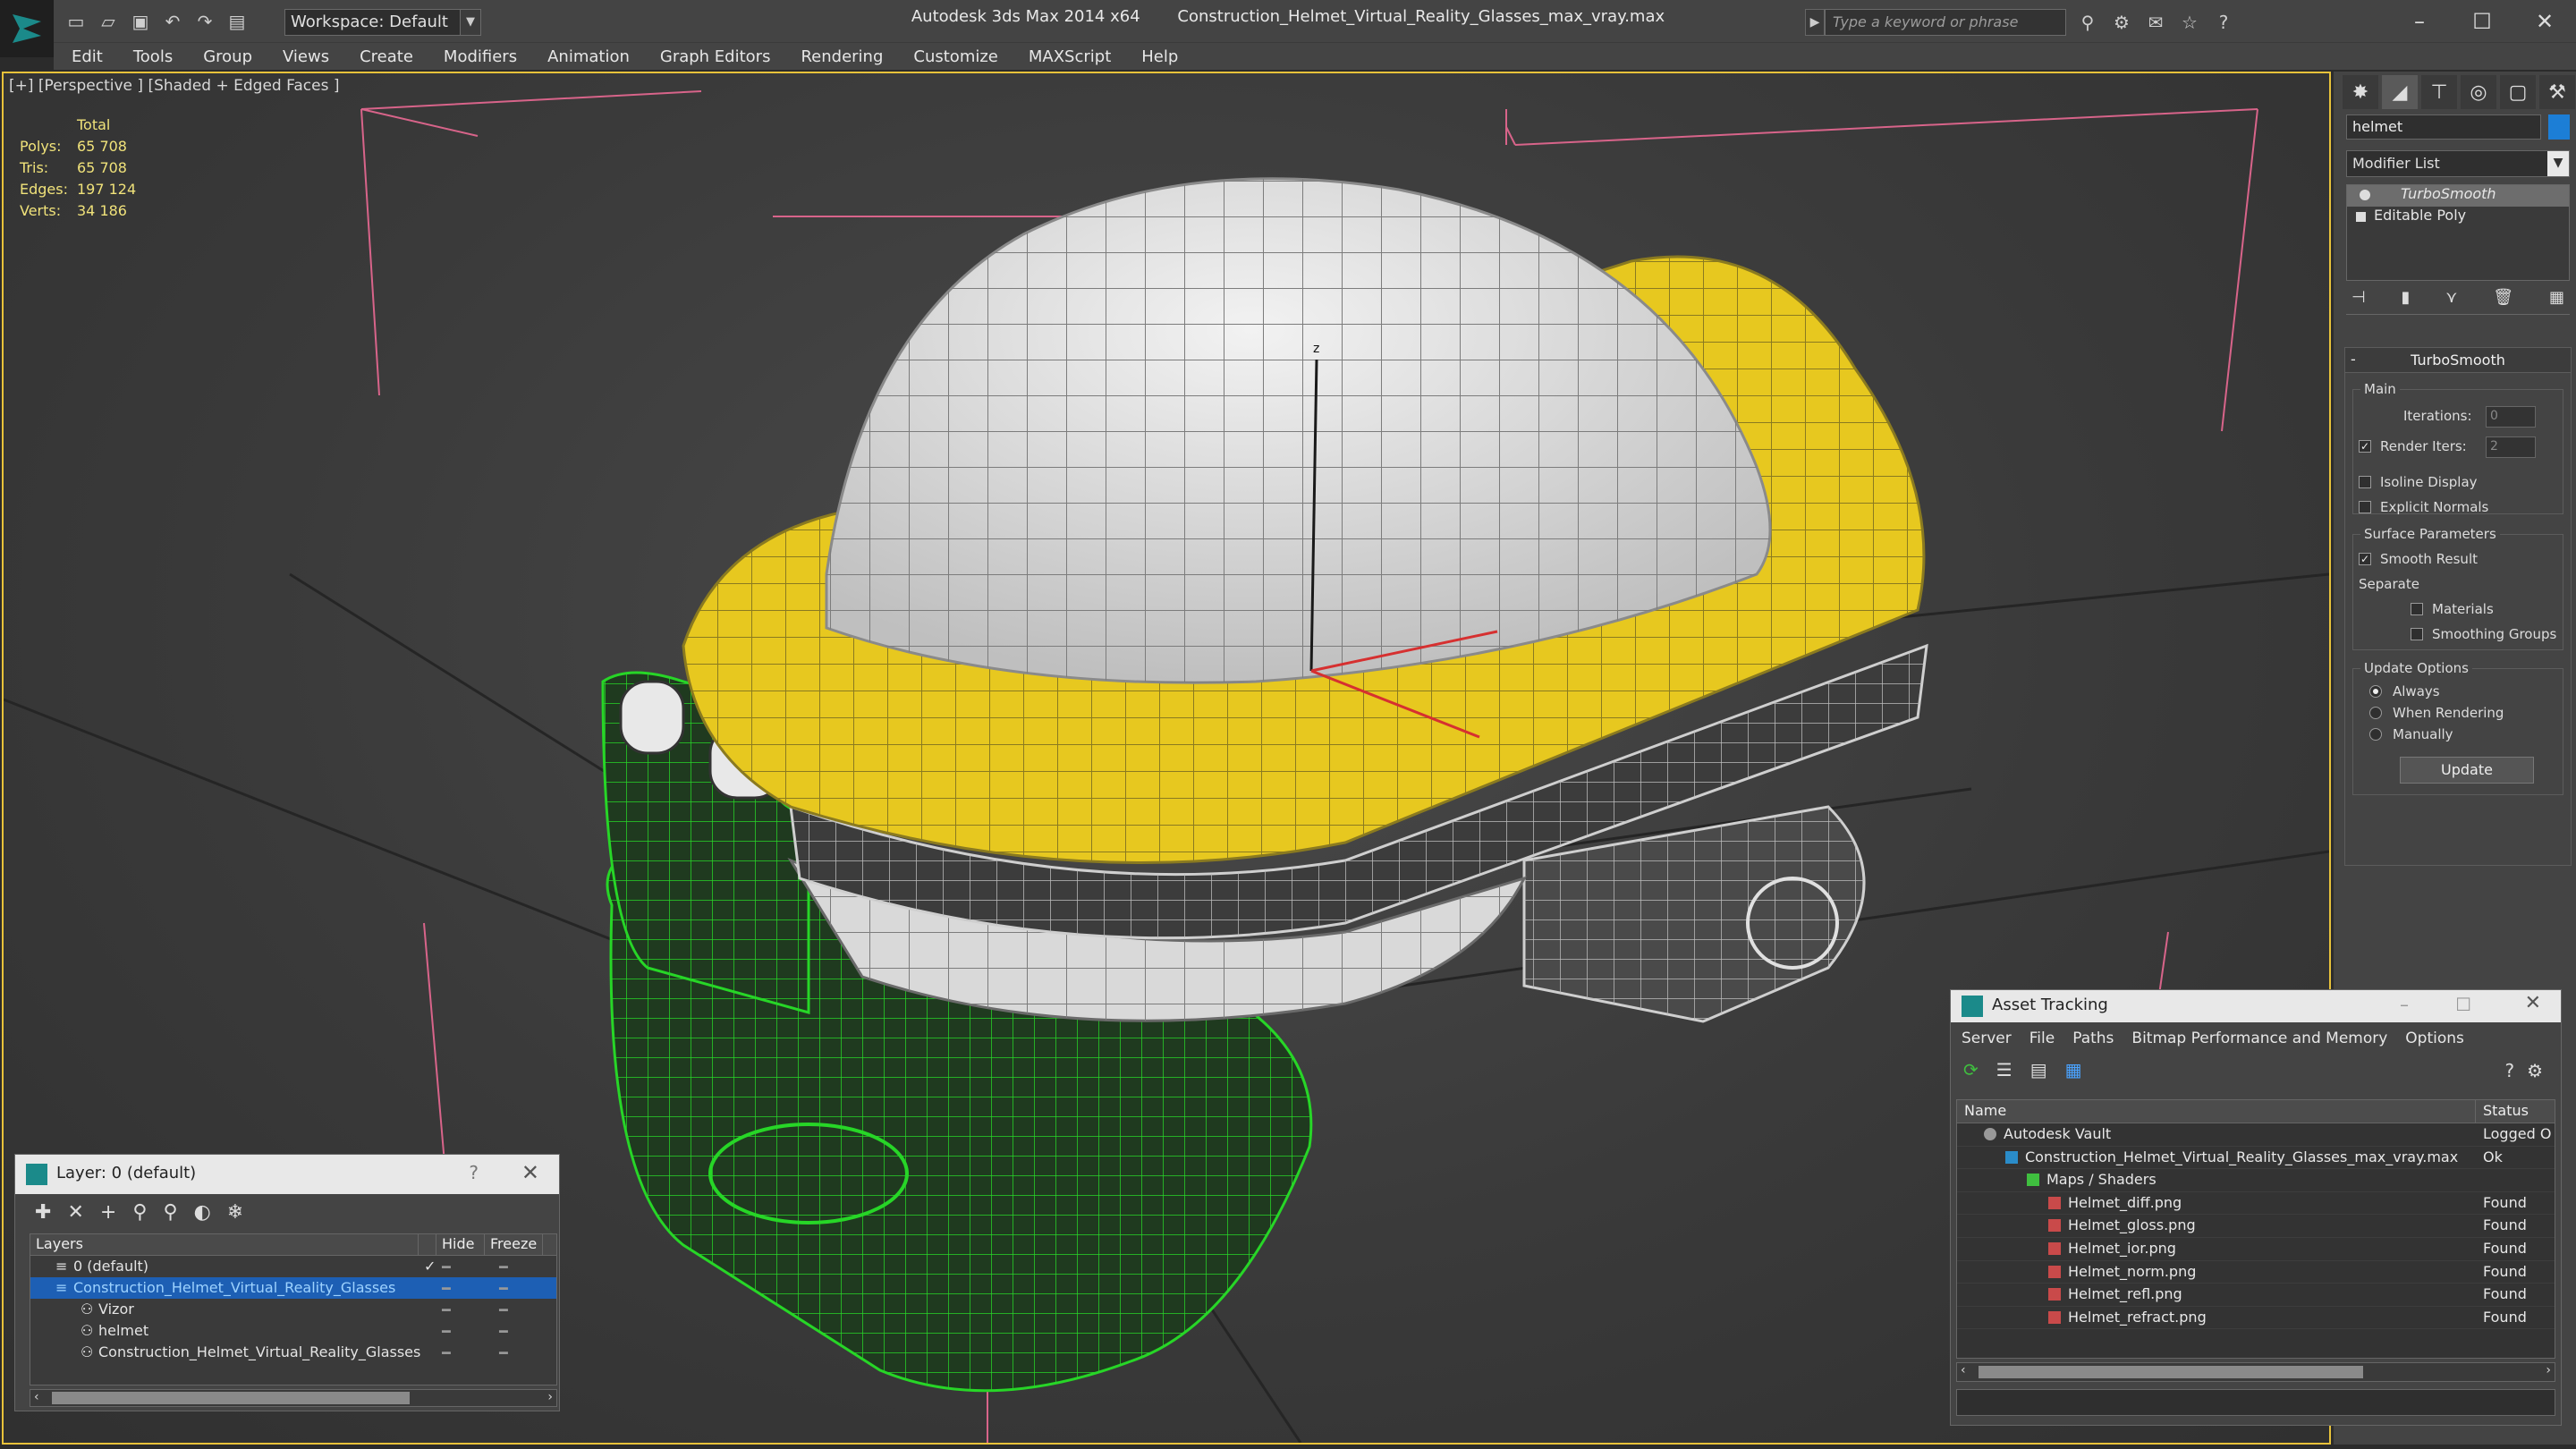 This screenshot has width=2576, height=1449. I want to click on menu-modifiers: Modifiers, so click(480, 56).